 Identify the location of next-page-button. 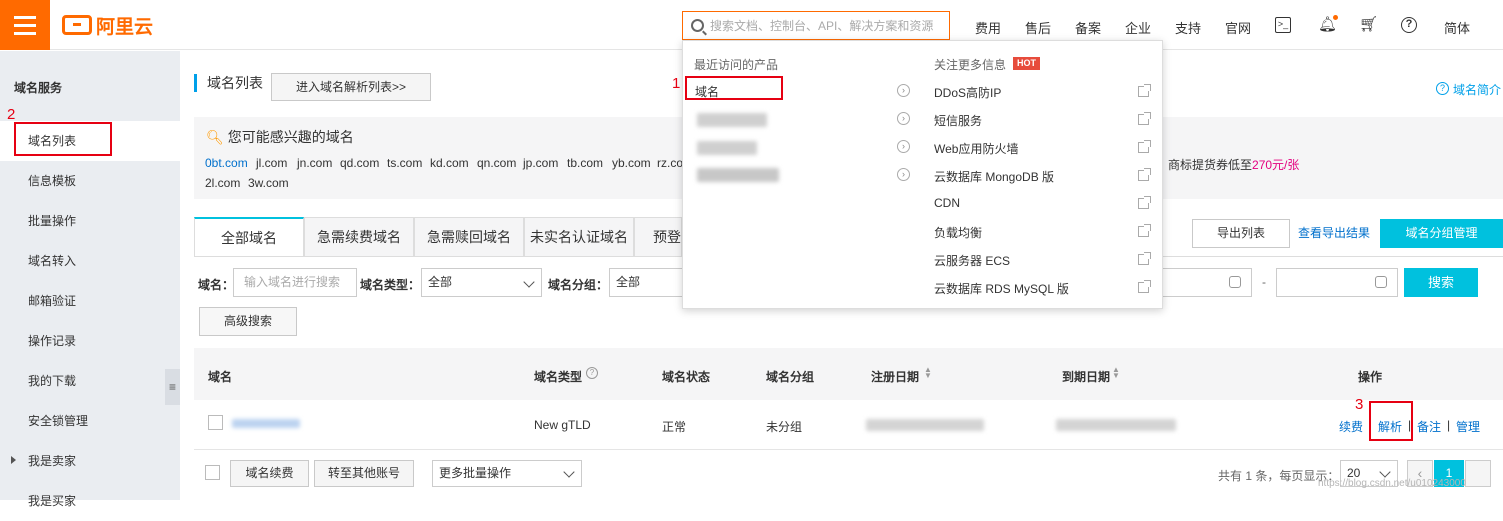
(1478, 473).